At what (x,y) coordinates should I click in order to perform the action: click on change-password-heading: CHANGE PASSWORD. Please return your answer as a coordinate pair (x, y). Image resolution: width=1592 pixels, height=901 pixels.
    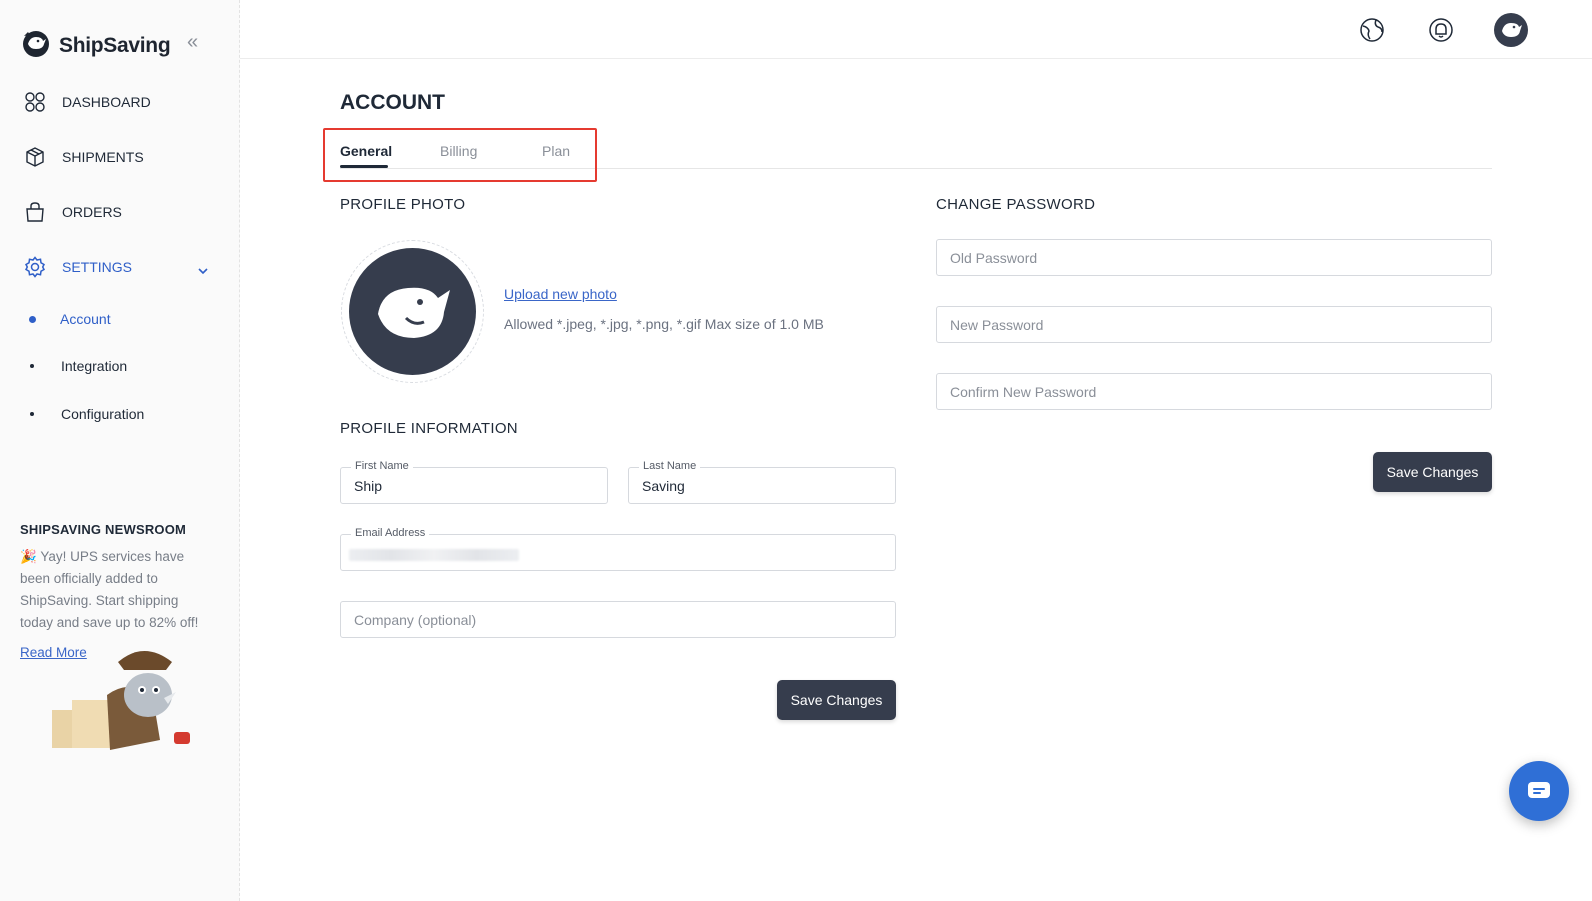
    Looking at the image, I should click on (1016, 204).